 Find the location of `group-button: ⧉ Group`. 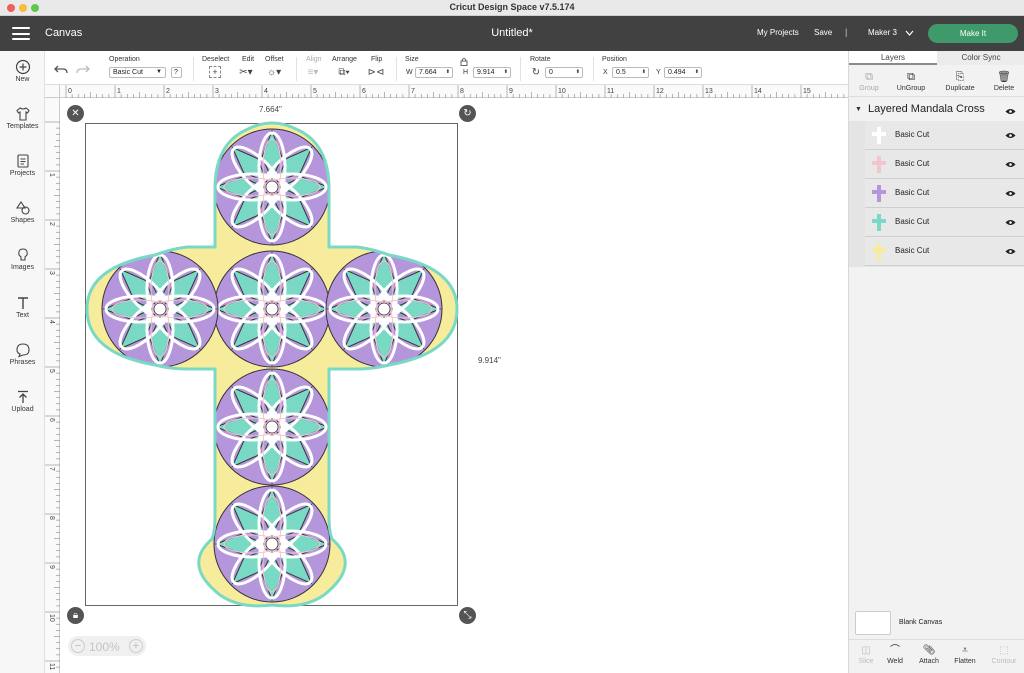

group-button: ⧉ Group is located at coordinates (869, 80).